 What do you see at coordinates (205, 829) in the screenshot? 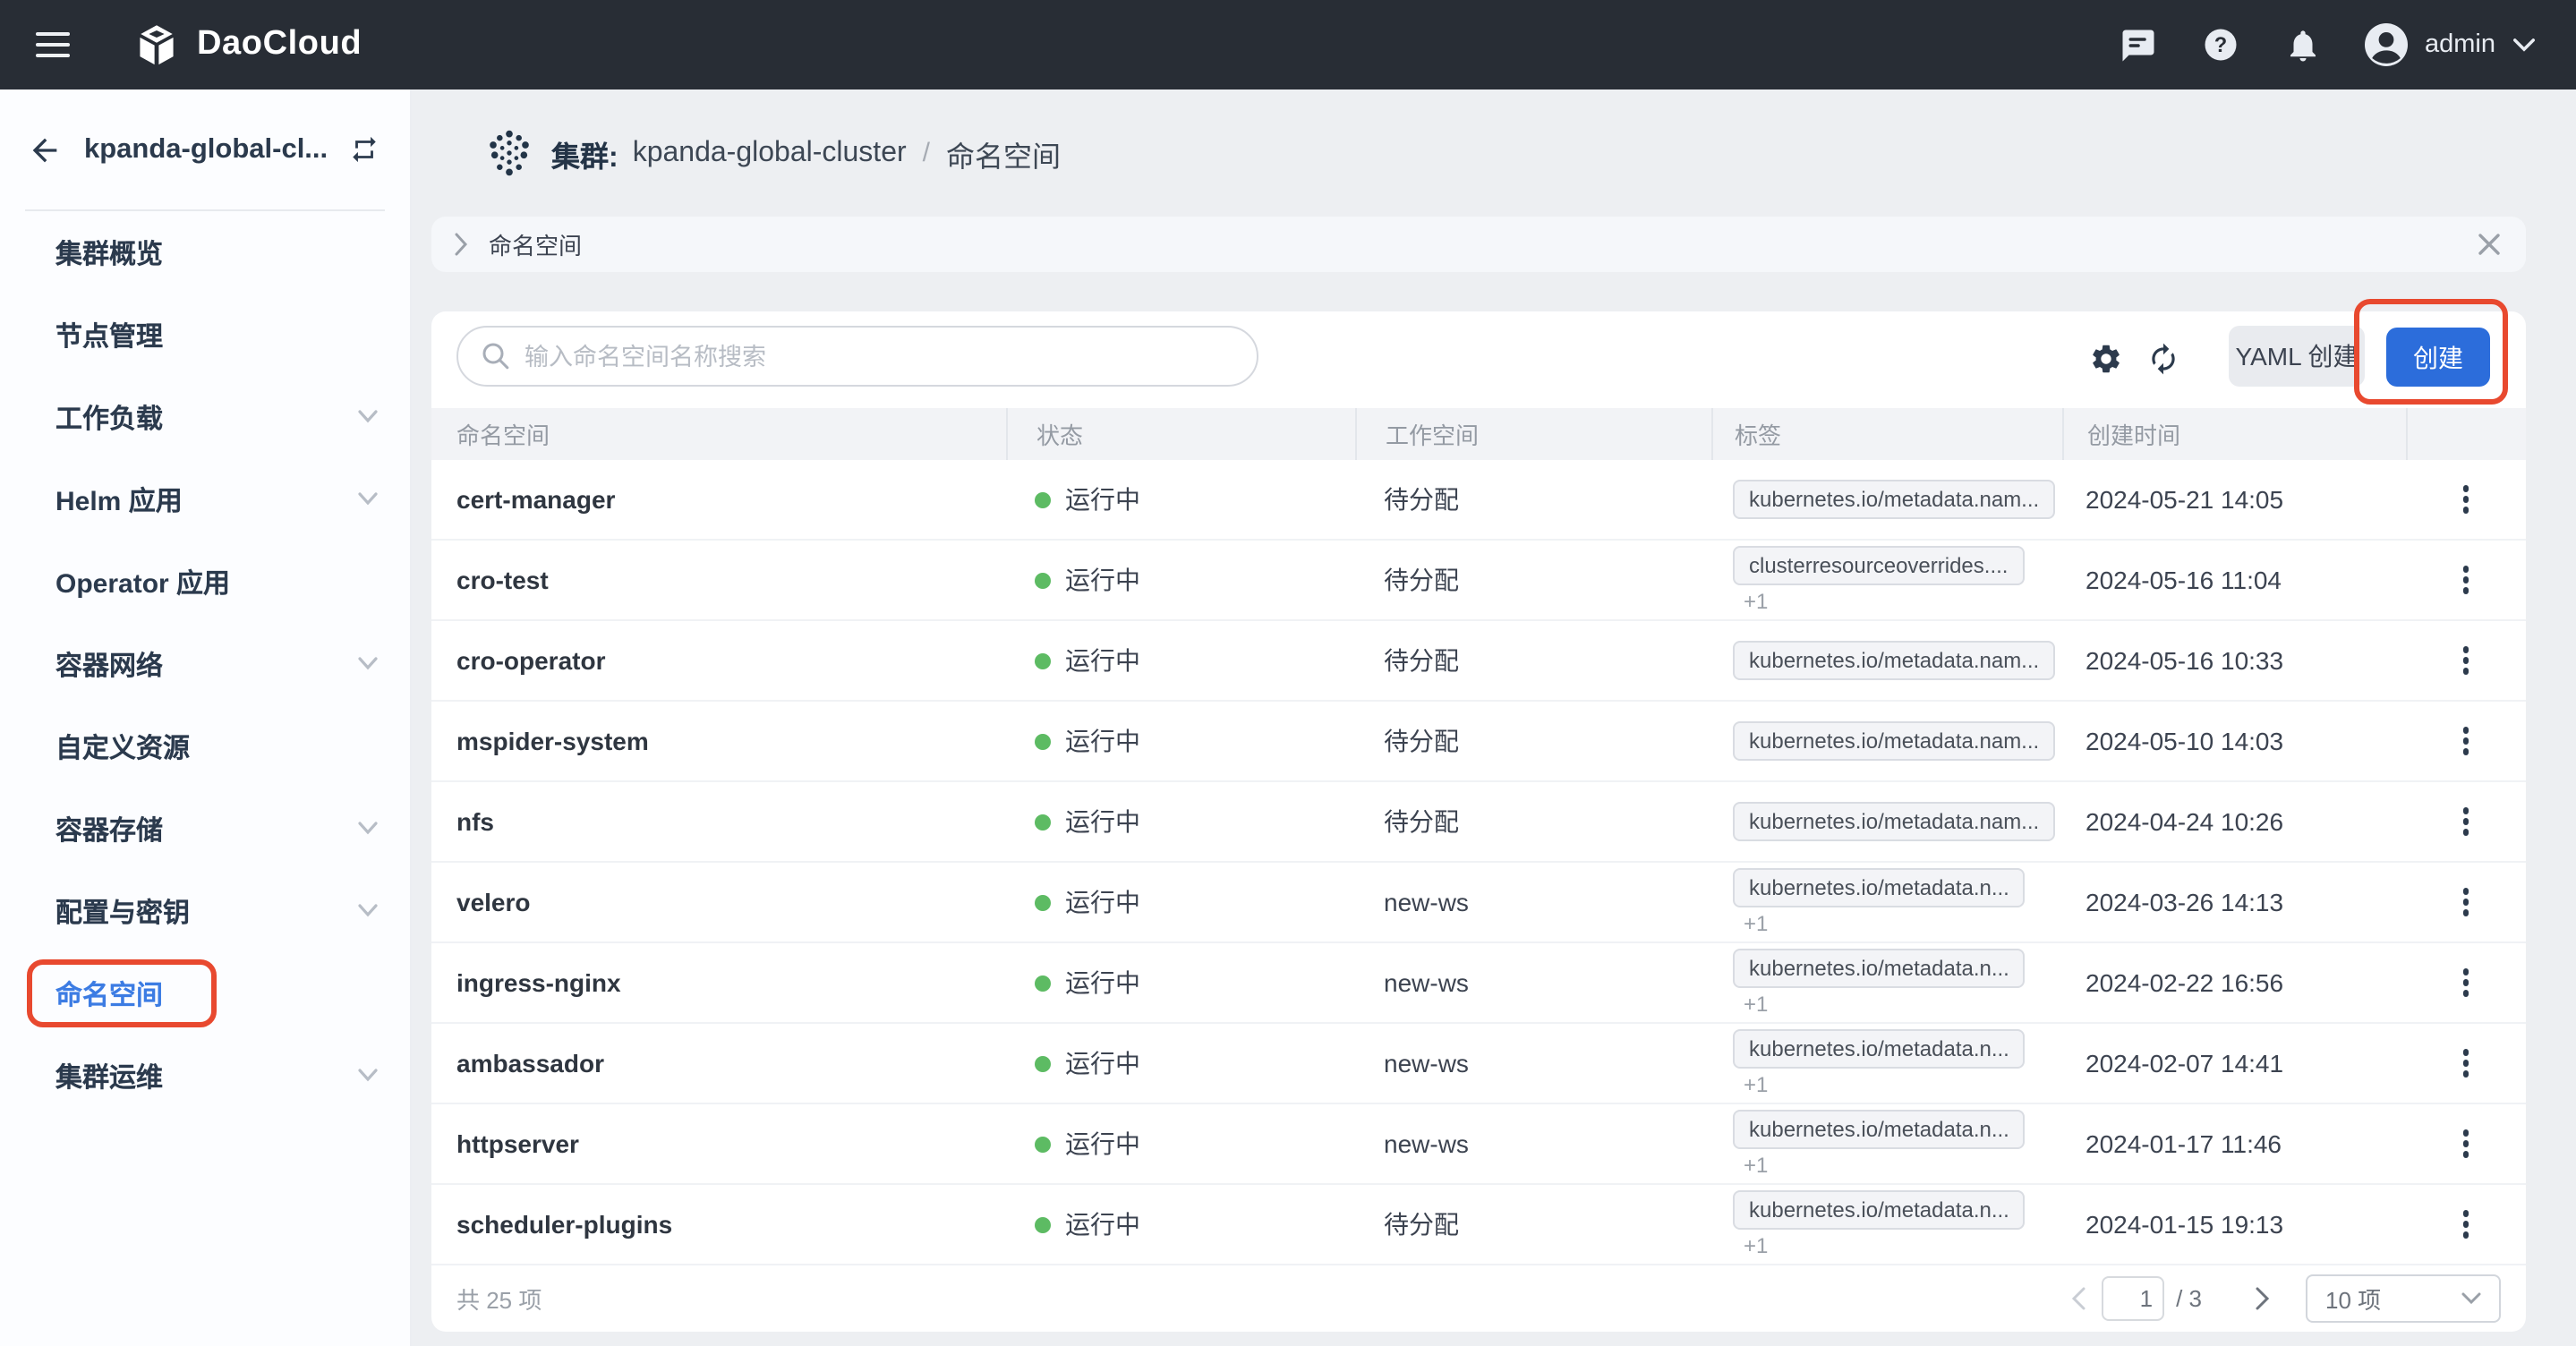
I see `sidebar-item-7: 容器存储` at bounding box center [205, 829].